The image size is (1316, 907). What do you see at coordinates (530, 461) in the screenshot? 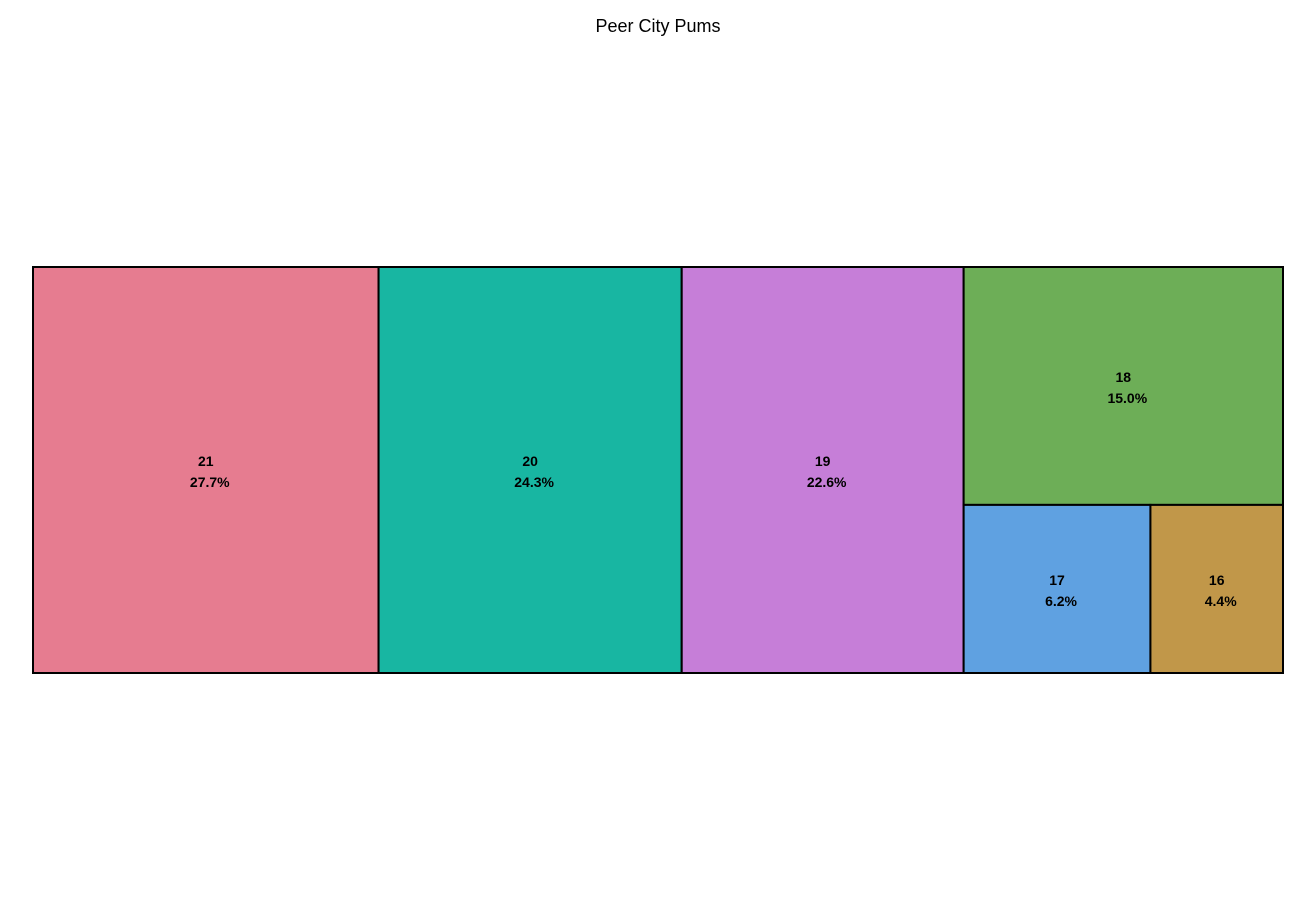
I see `tile-label: 20` at bounding box center [530, 461].